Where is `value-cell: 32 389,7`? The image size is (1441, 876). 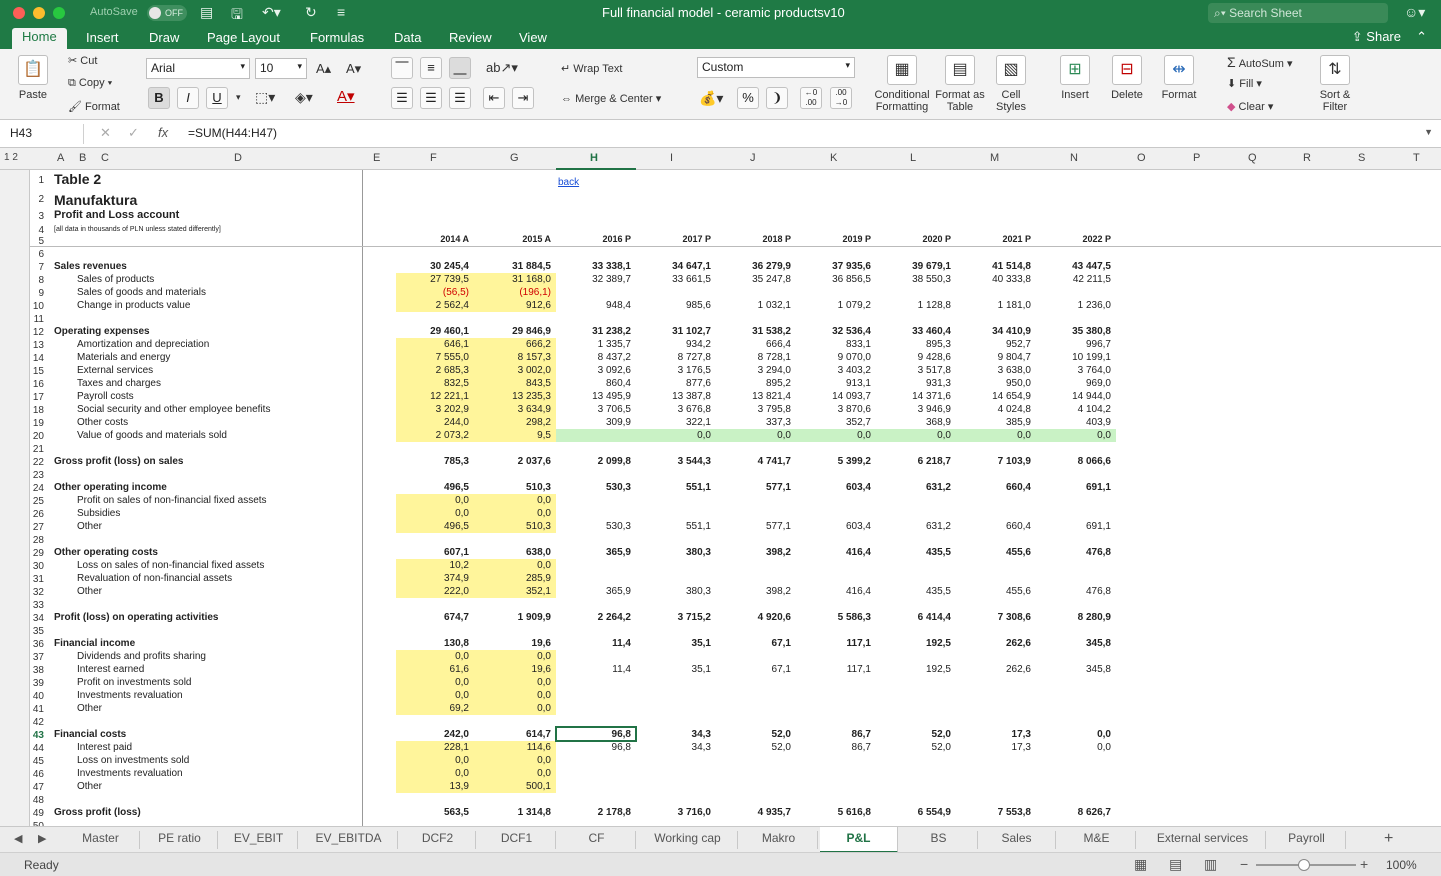
value-cell: 32 389,7 is located at coordinates (595, 279).